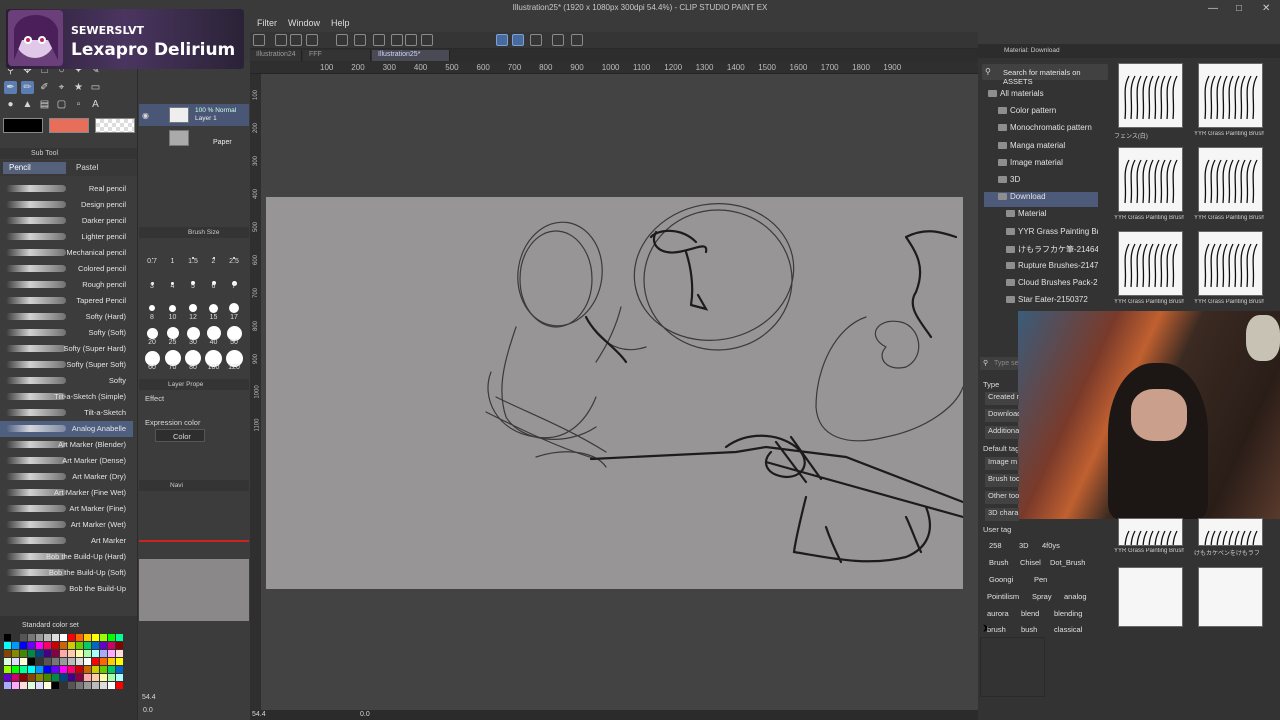 The width and height of the screenshot is (1280, 720). I want to click on brush-size-value: 4, so click(173, 286).